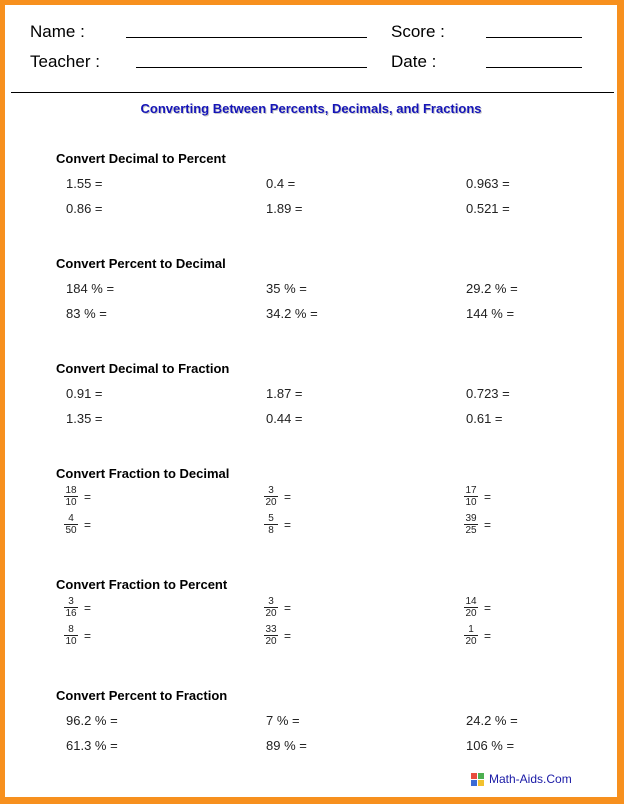 This screenshot has height=804, width=624. Describe the element at coordinates (142, 695) in the screenshot. I see `section-title: Convert Percent to Fraction` at that location.